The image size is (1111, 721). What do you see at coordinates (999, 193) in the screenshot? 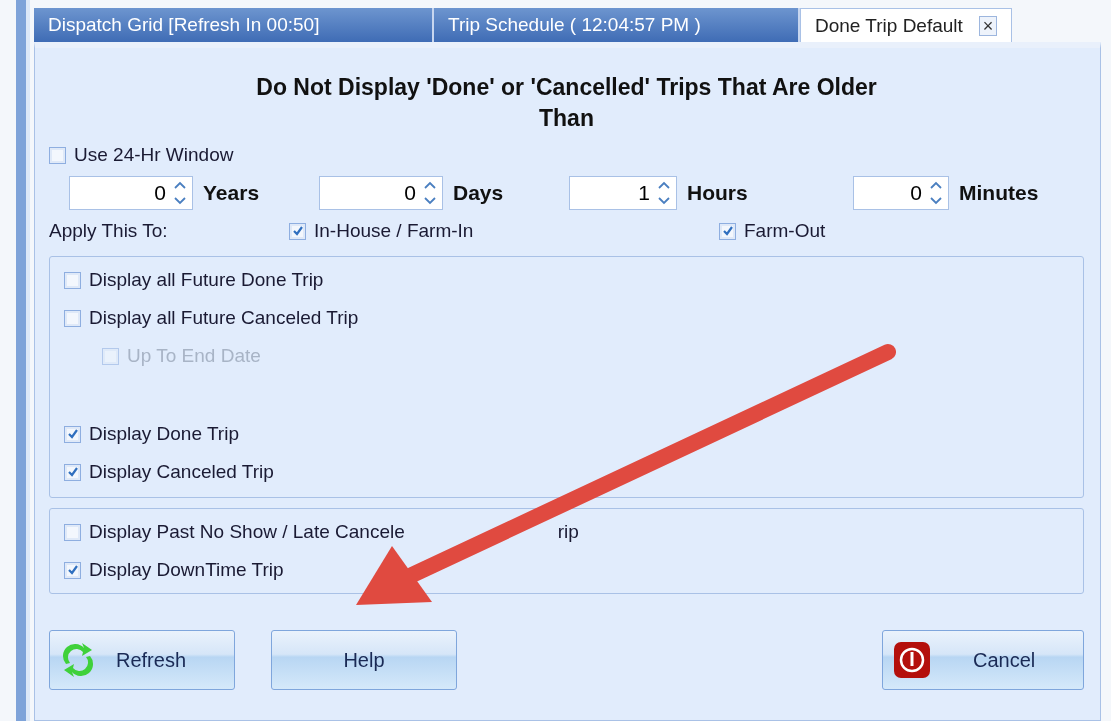
I see `unit-label: Minutes` at bounding box center [999, 193].